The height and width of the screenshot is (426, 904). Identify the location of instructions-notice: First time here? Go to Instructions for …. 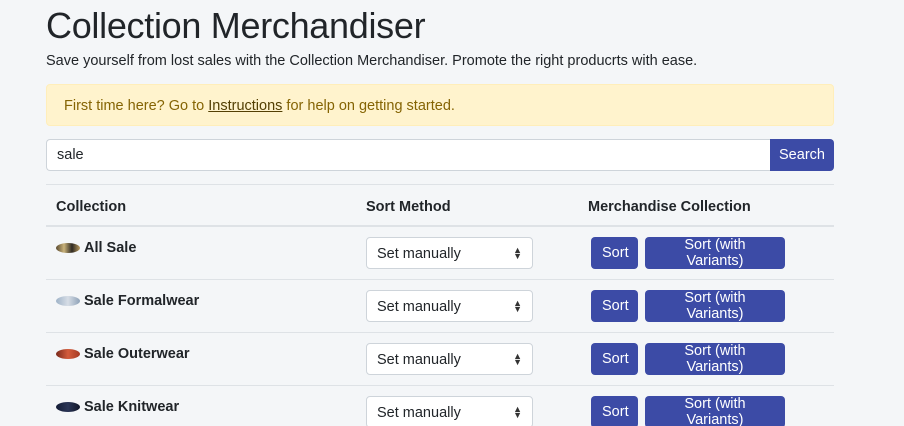
(440, 105).